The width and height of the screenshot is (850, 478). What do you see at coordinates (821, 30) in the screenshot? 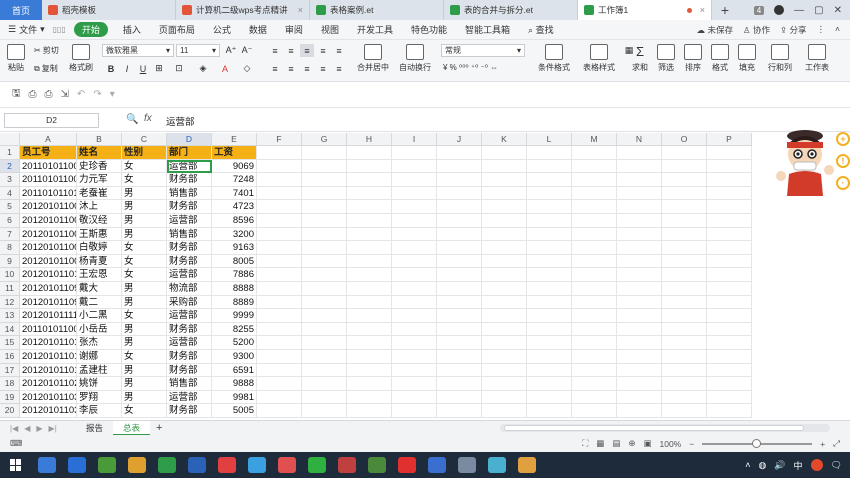
I see `more-icon: ⋮` at bounding box center [821, 30].